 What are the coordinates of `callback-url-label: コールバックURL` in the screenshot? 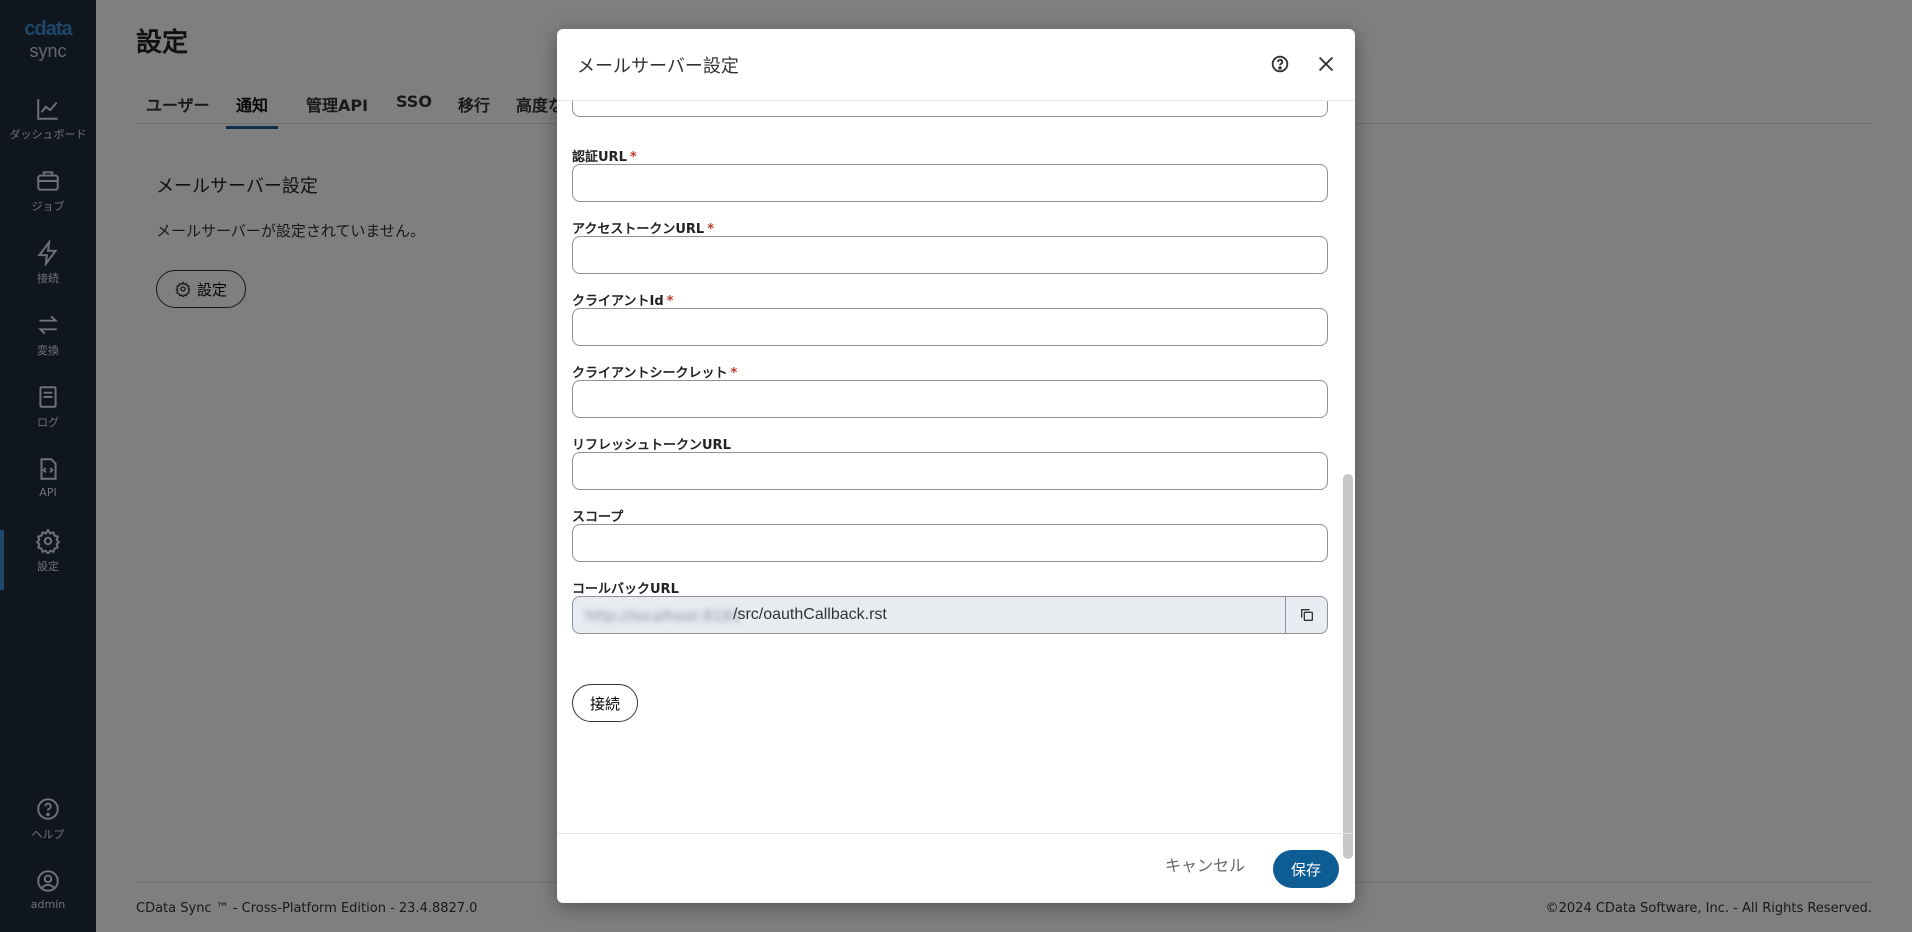 It's located at (625, 589).